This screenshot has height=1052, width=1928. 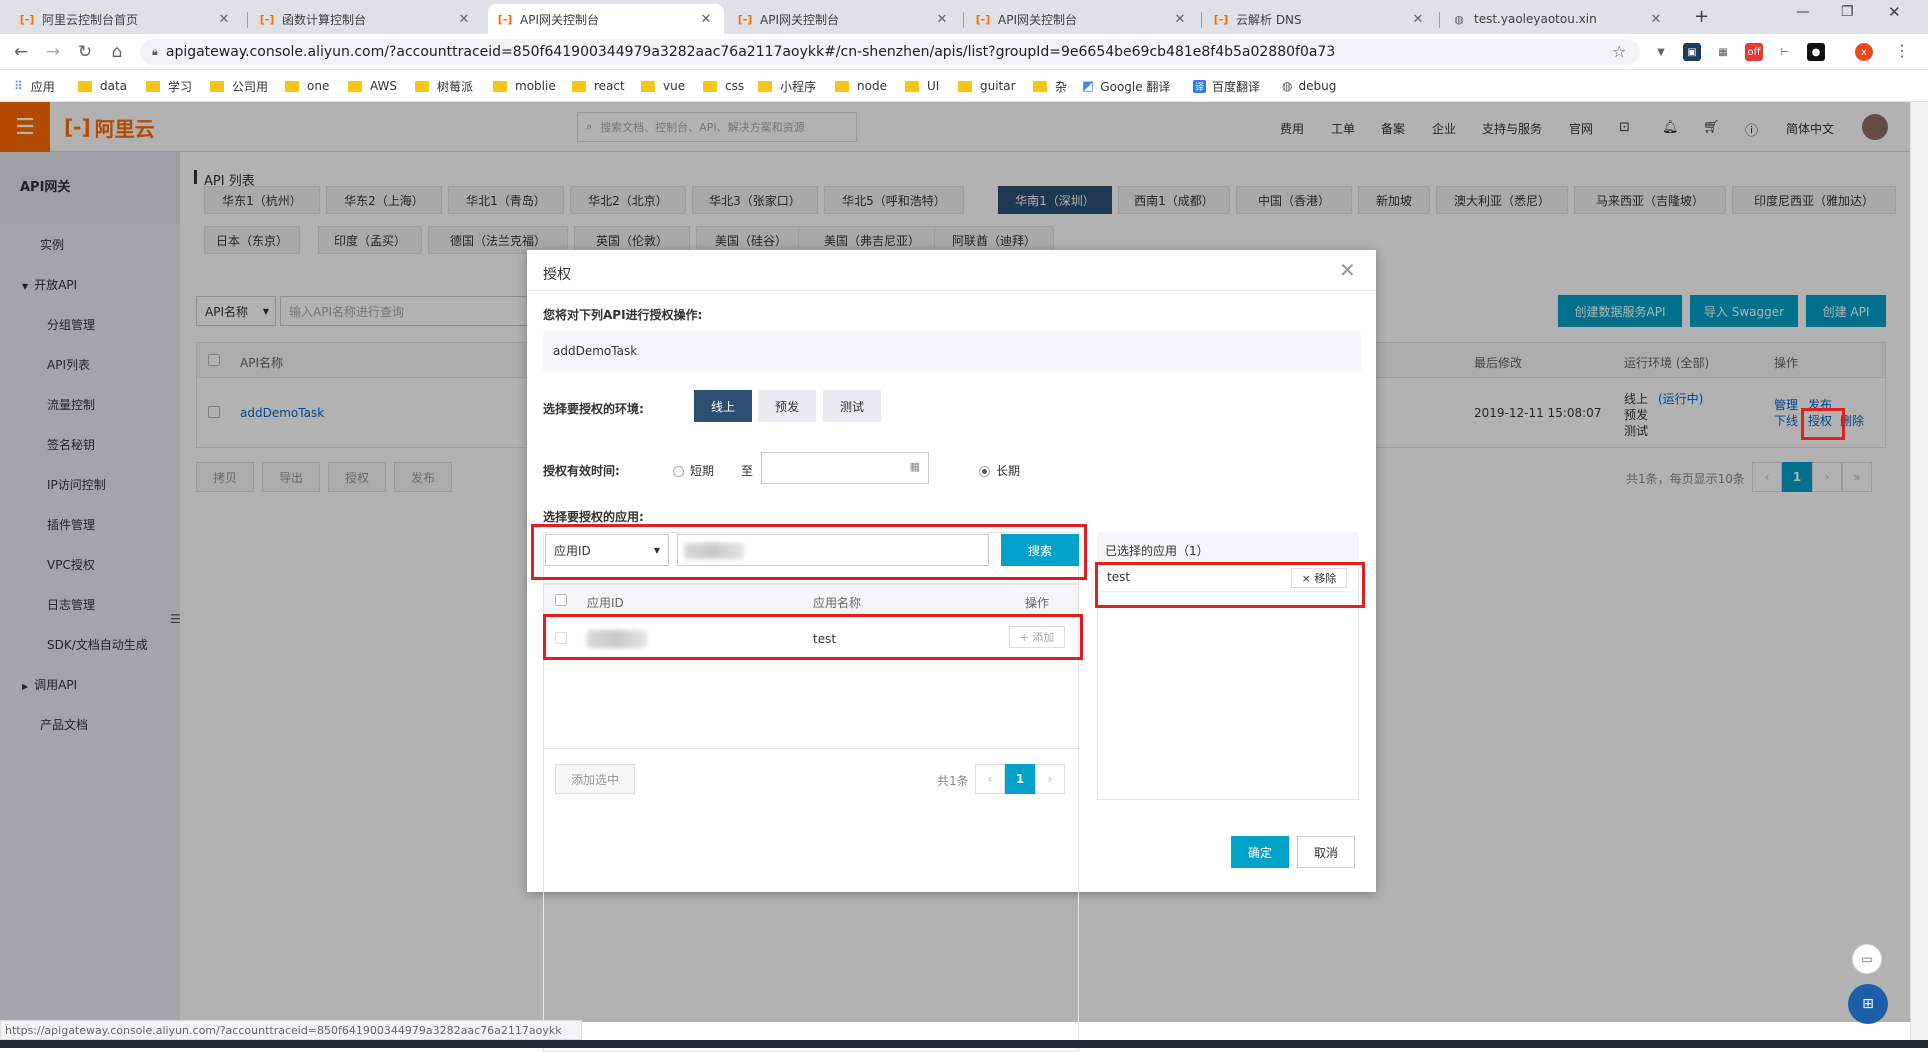 What do you see at coordinates (787, 86) in the screenshot?
I see `bookmark-folder: 小程序` at bounding box center [787, 86].